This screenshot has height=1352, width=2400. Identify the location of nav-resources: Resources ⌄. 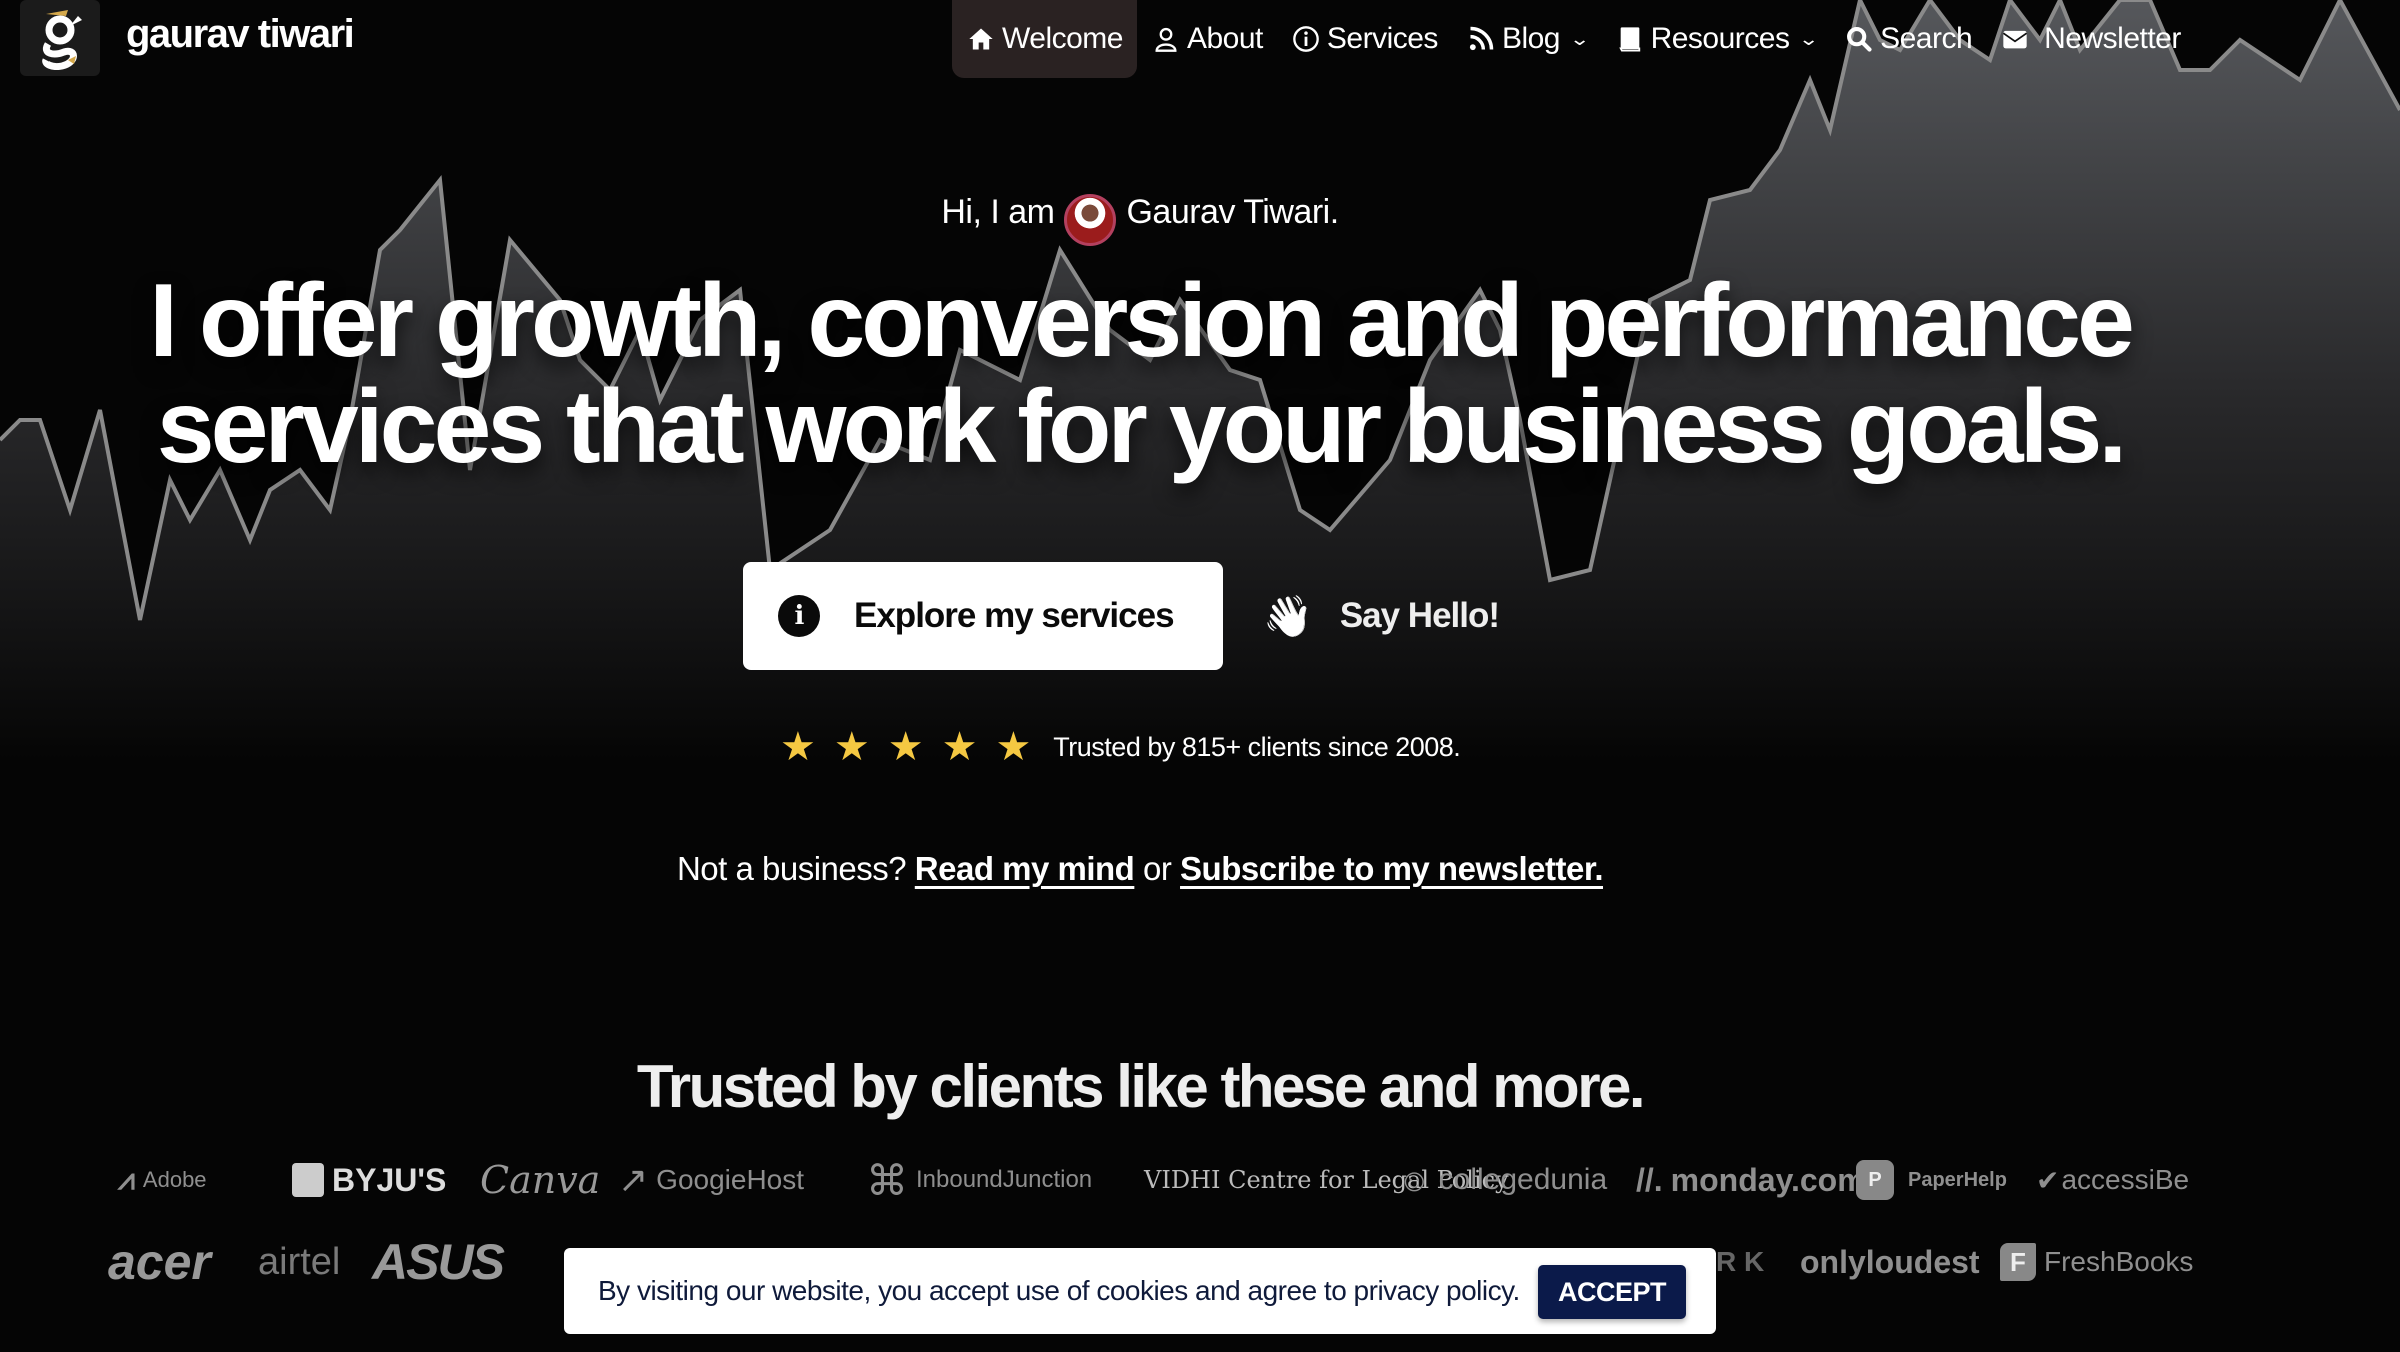
(1716, 39).